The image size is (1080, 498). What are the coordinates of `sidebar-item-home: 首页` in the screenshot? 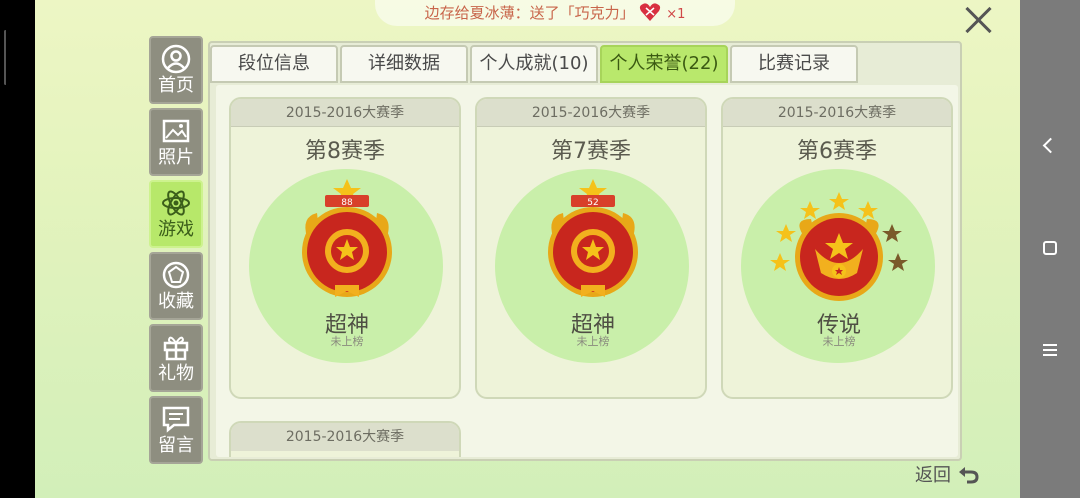 It's located at (176, 70).